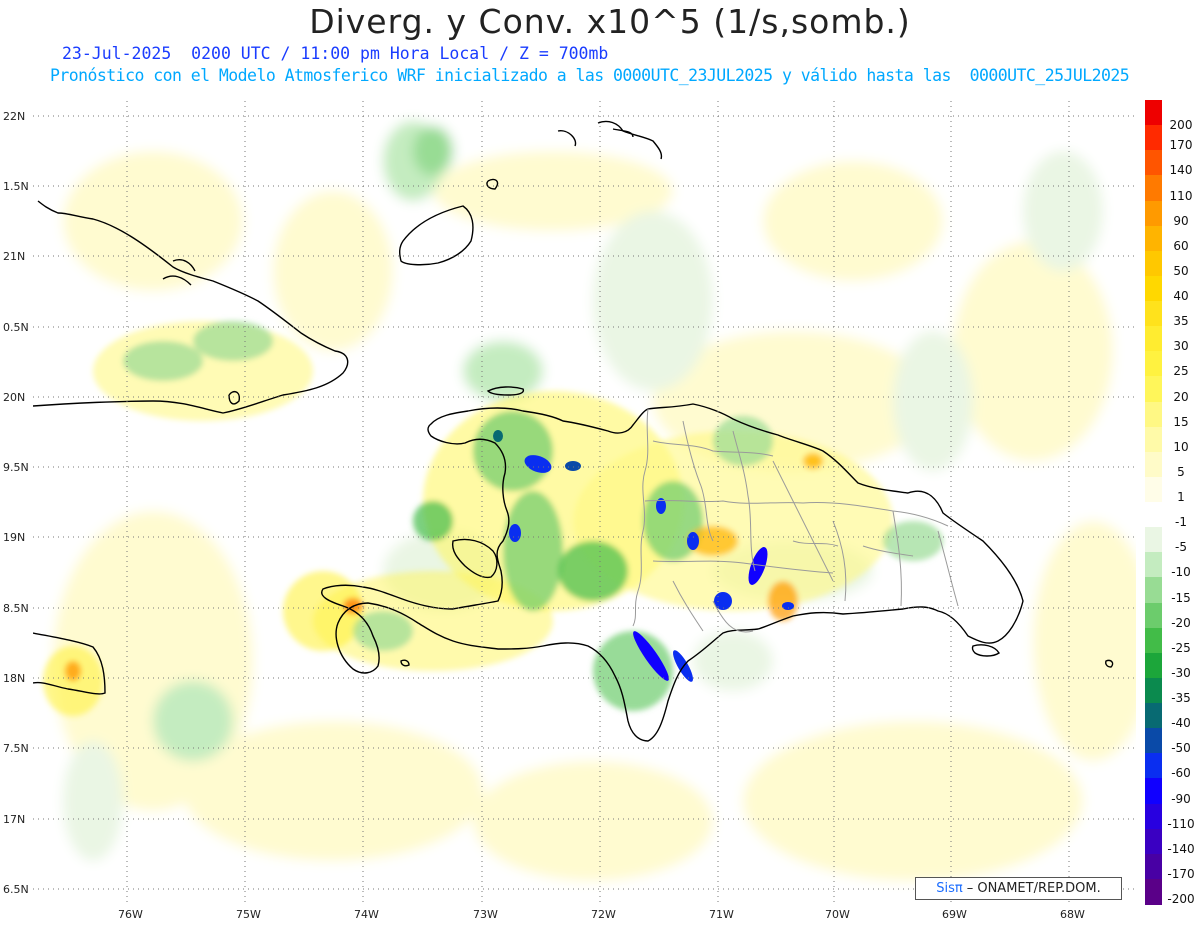  Describe the element at coordinates (1181, 220) in the screenshot. I see `colorbar-label: 90` at that location.